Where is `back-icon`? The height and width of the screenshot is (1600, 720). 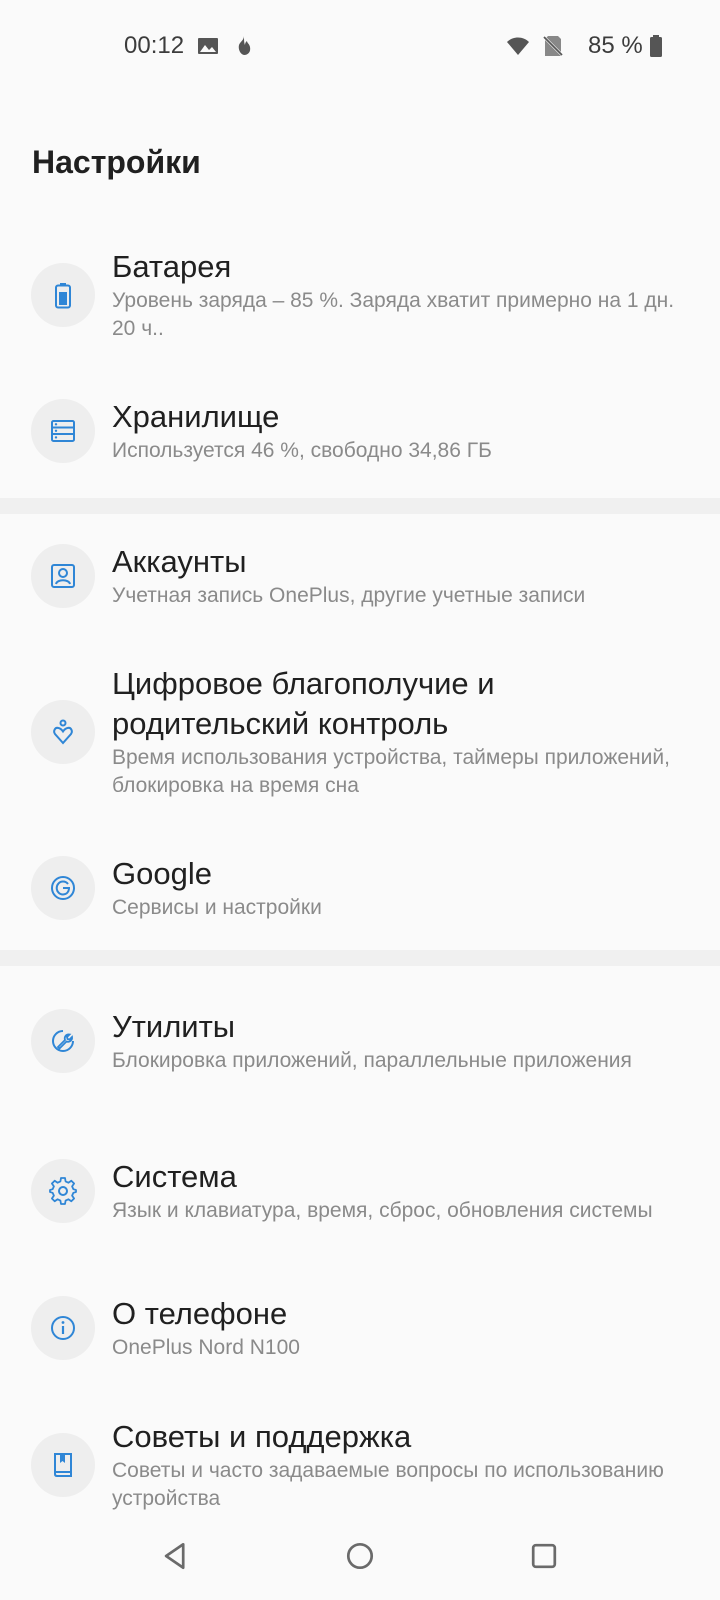 back-icon is located at coordinates (176, 1556).